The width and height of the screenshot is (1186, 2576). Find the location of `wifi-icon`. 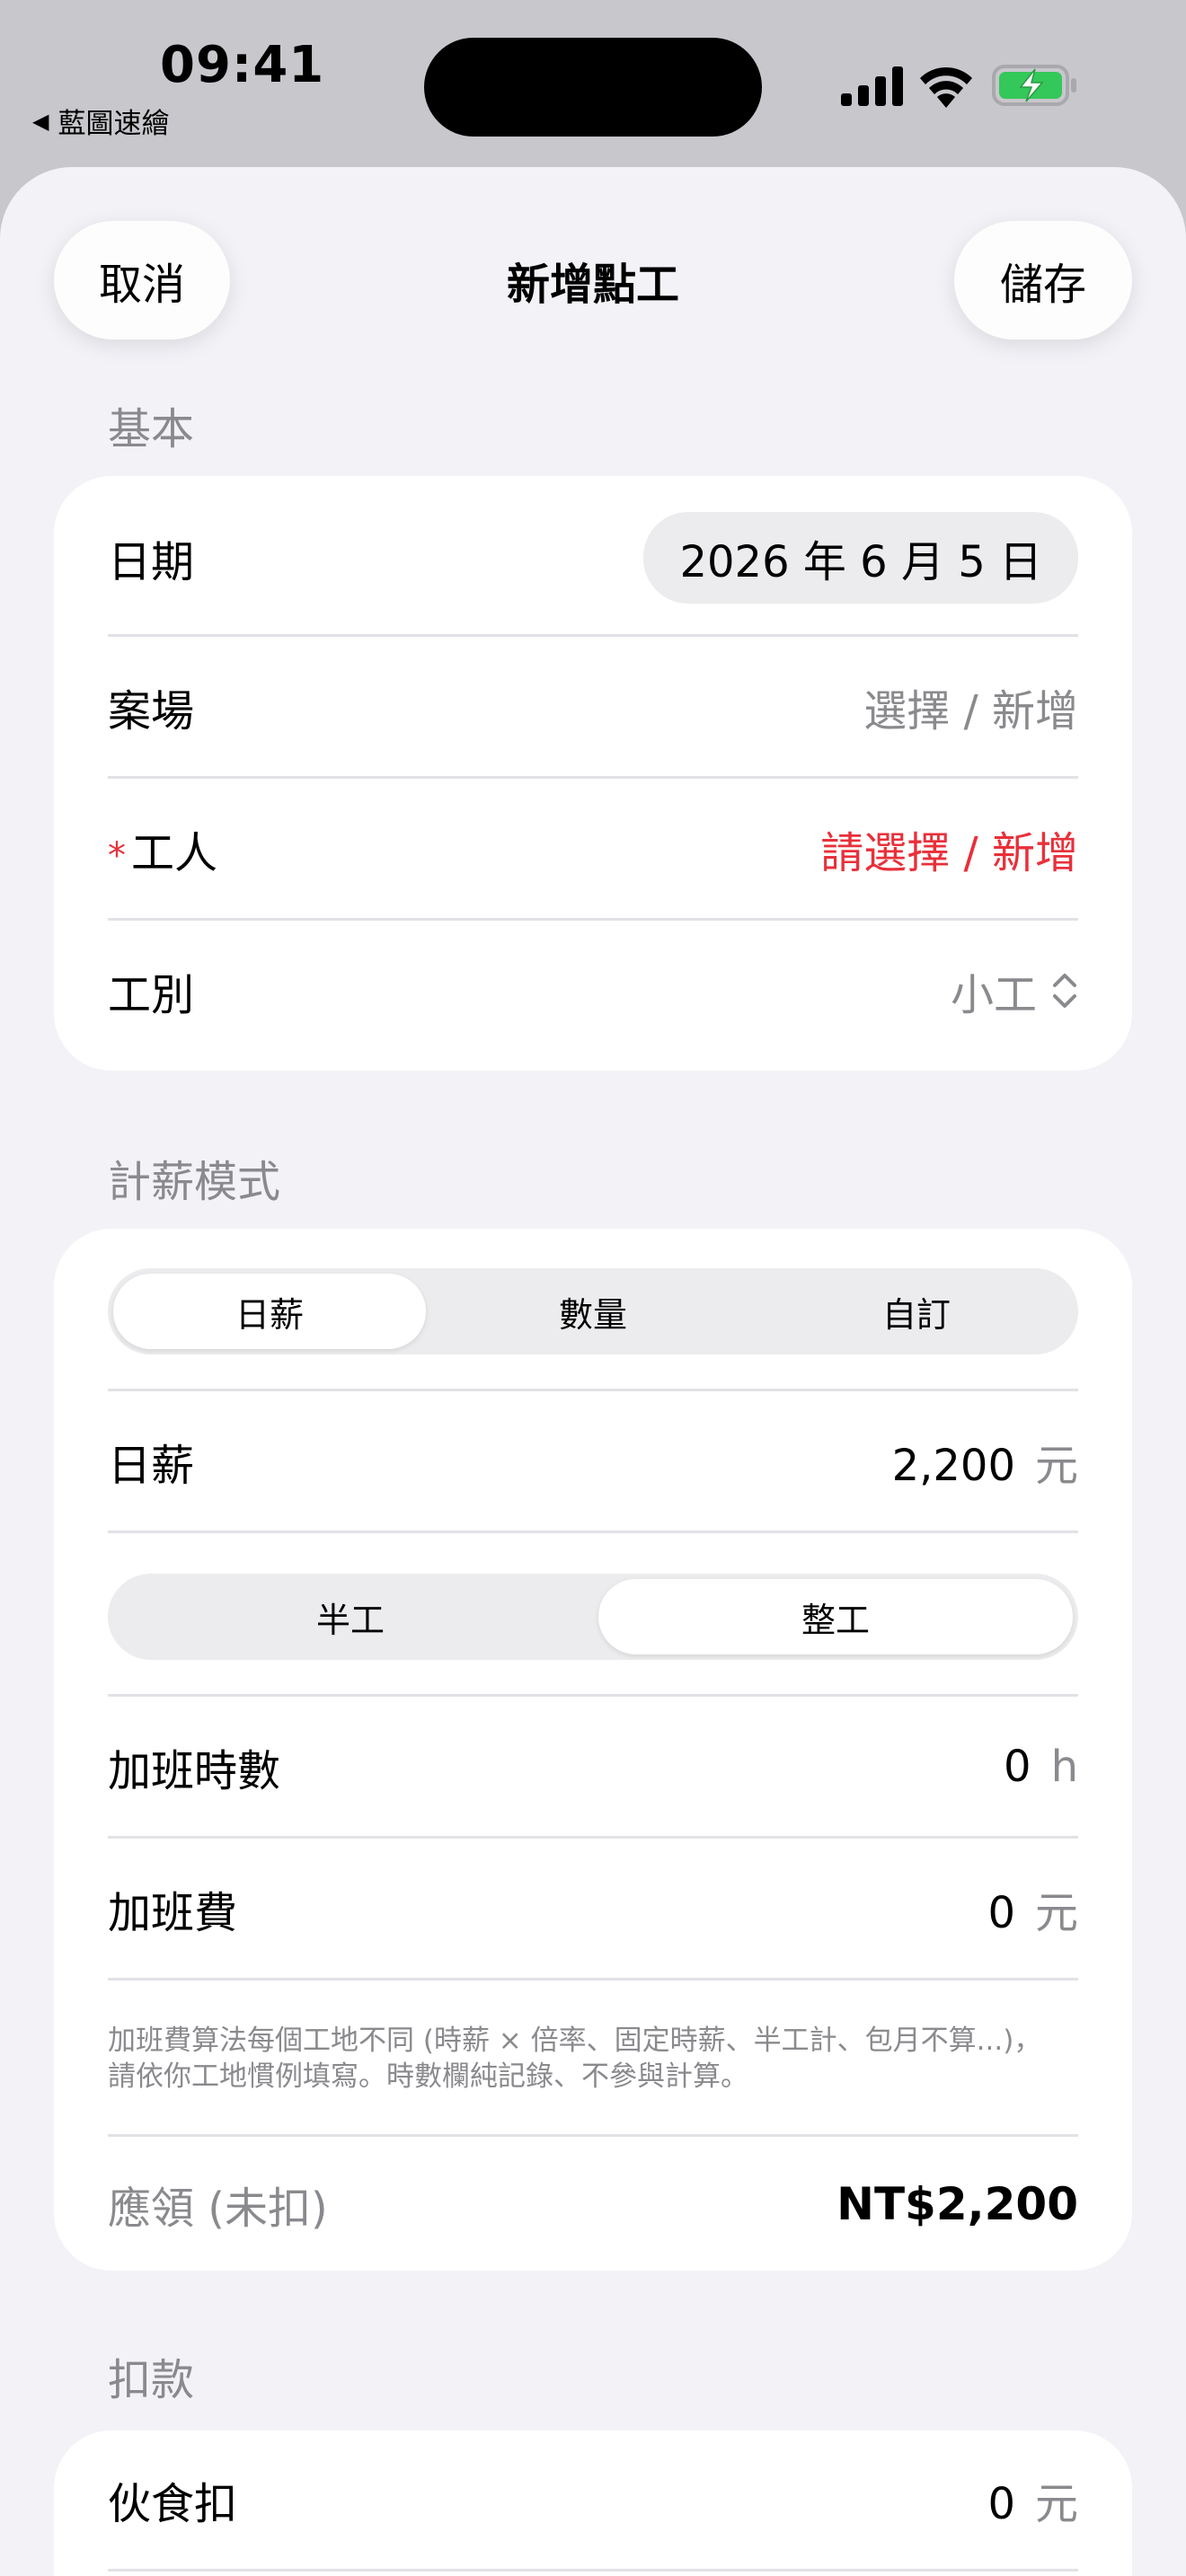

wifi-icon is located at coordinates (946, 87).